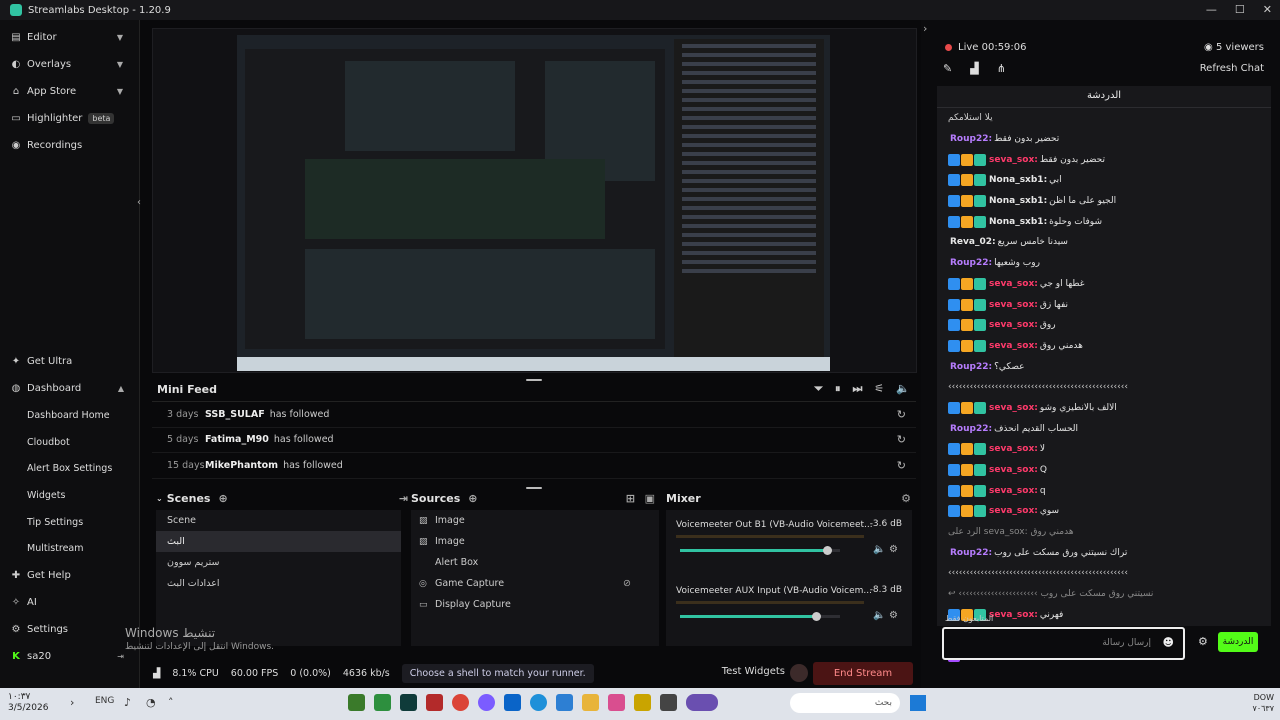  I want to click on rec-button, so click(799, 673).